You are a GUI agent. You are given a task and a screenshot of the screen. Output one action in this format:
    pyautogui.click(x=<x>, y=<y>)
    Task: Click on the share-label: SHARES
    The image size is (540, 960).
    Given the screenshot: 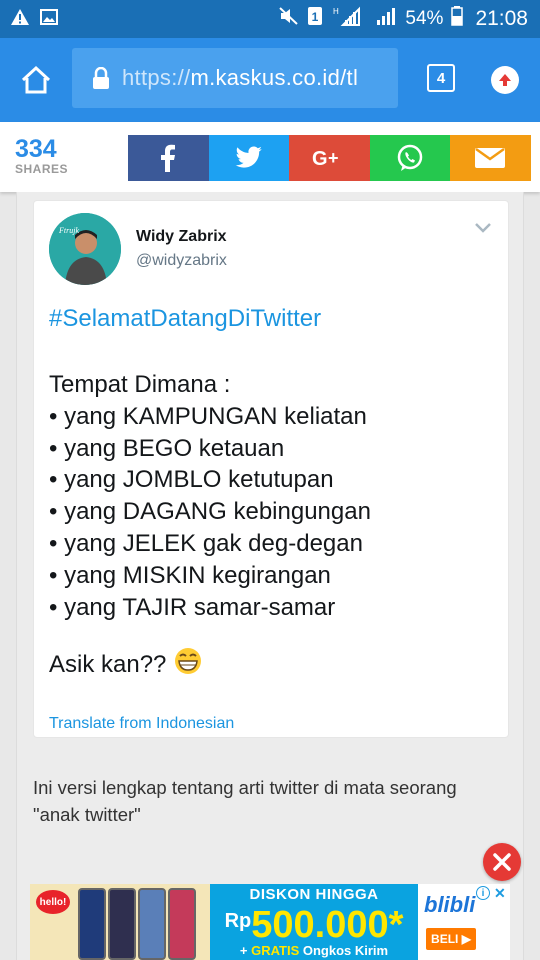 What is the action you would take?
    pyautogui.click(x=42, y=169)
    